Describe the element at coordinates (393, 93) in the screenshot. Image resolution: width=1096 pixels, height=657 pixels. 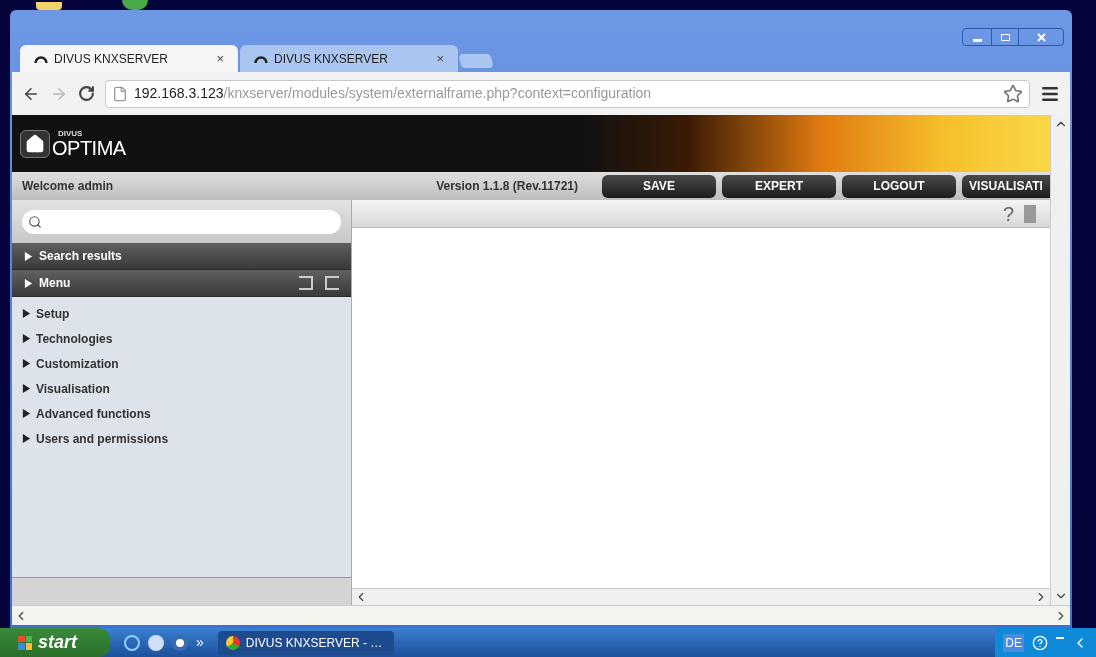
I see `url-text: 192.168.3.123/knxserver/modules/system/externalframe.php?context=configuration` at that location.